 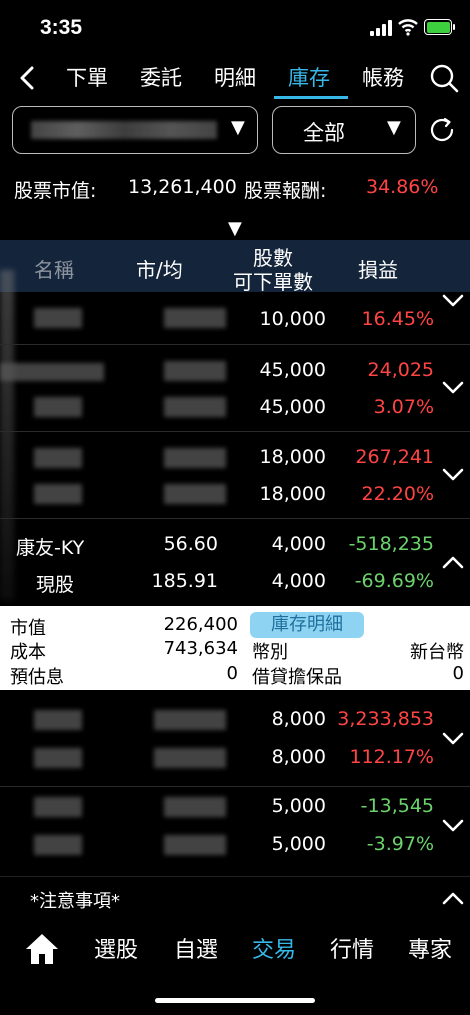 I want to click on row-pnl-pct: -3.97%, so click(x=400, y=844).